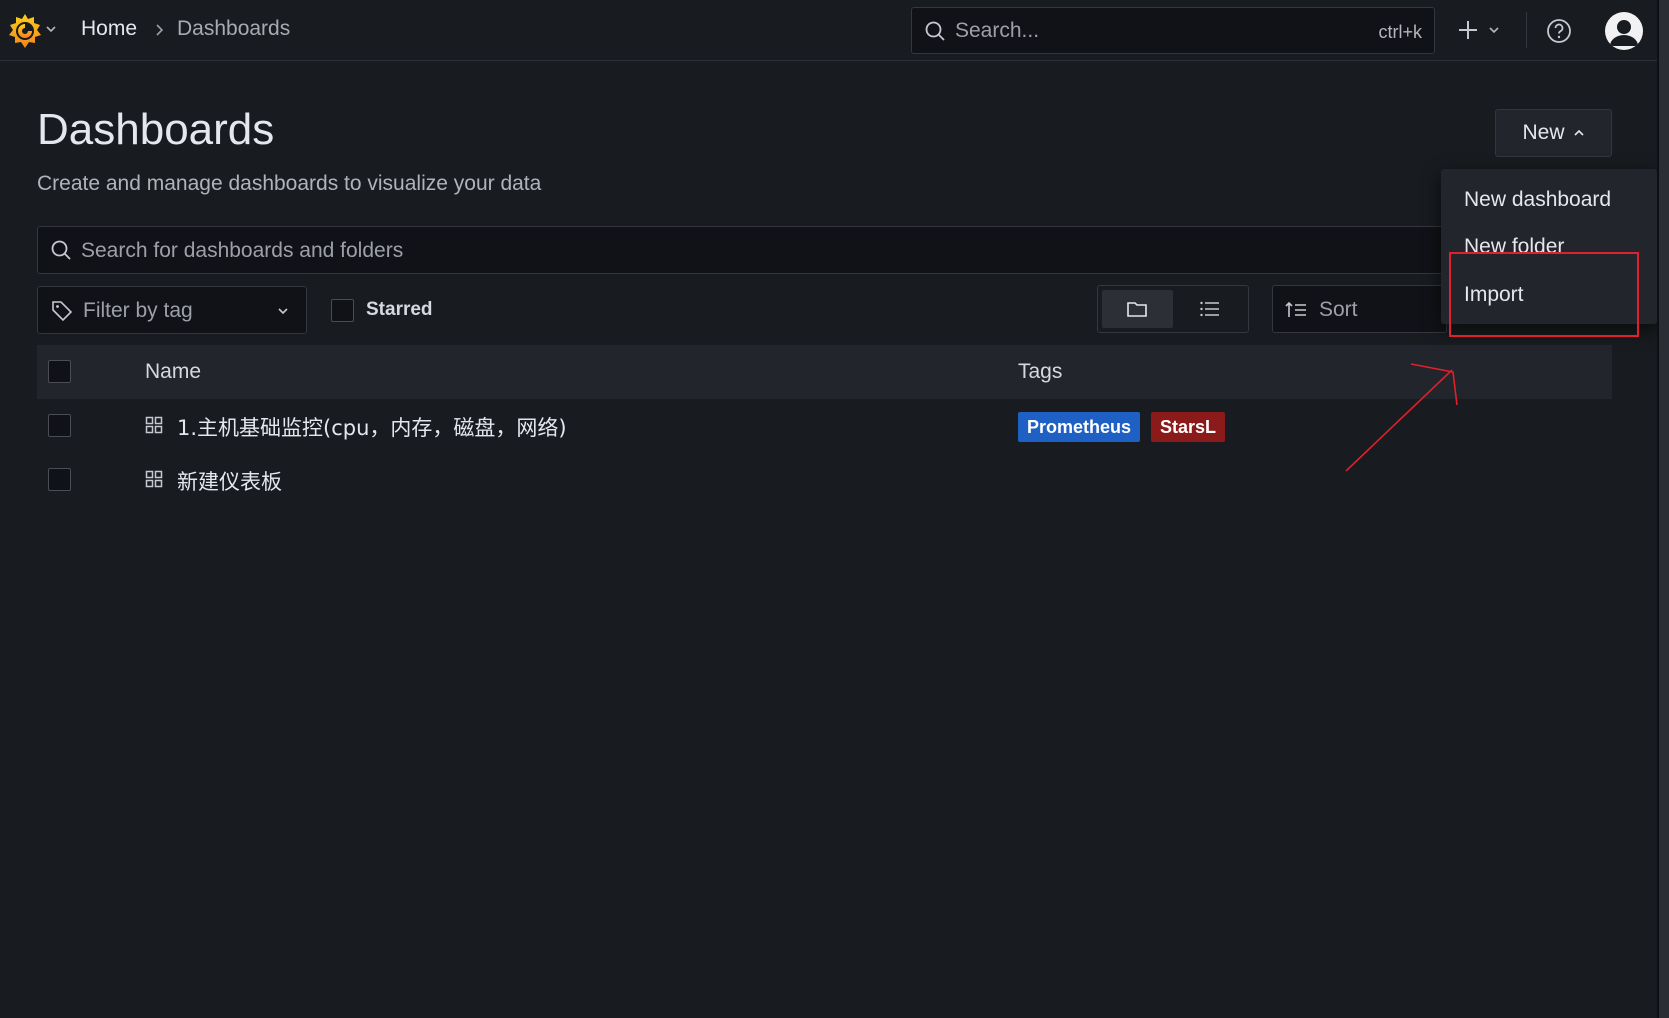 This screenshot has height=1018, width=1669. I want to click on sort-placeholder: Sort, so click(1338, 309).